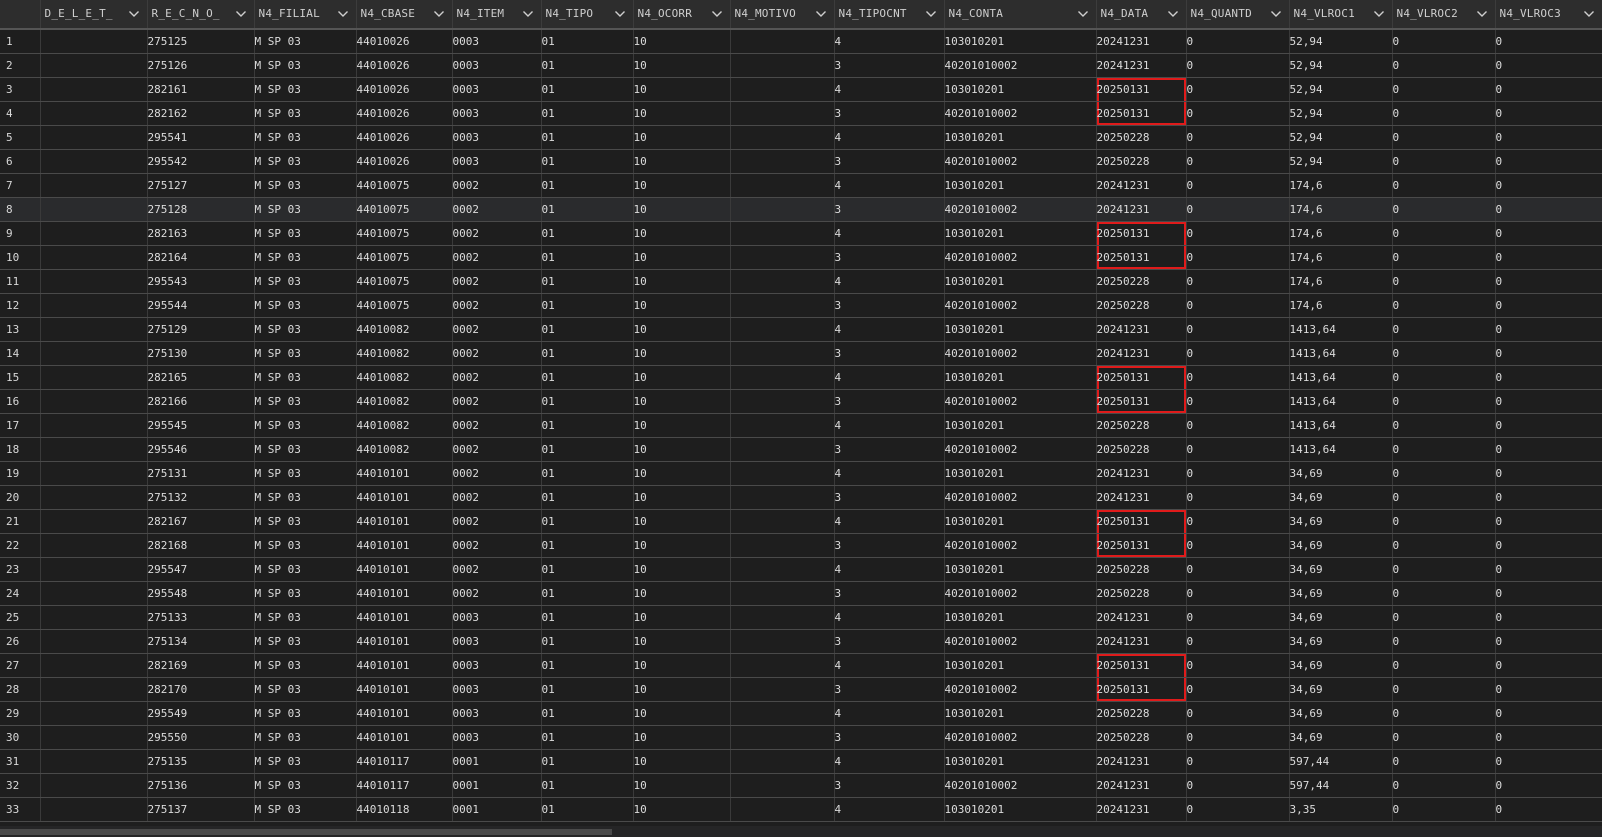 The width and height of the screenshot is (1602, 837). I want to click on row-number-cell: 32, so click(20, 785).